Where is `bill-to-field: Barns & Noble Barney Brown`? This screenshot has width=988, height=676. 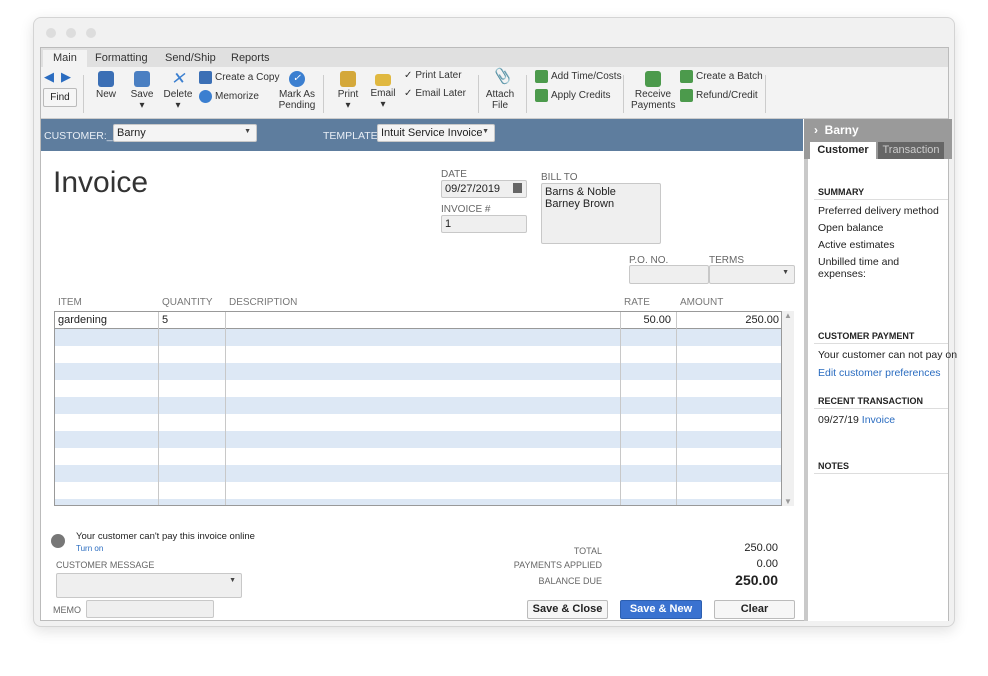 bill-to-field: Barns & Noble Barney Brown is located at coordinates (601, 213).